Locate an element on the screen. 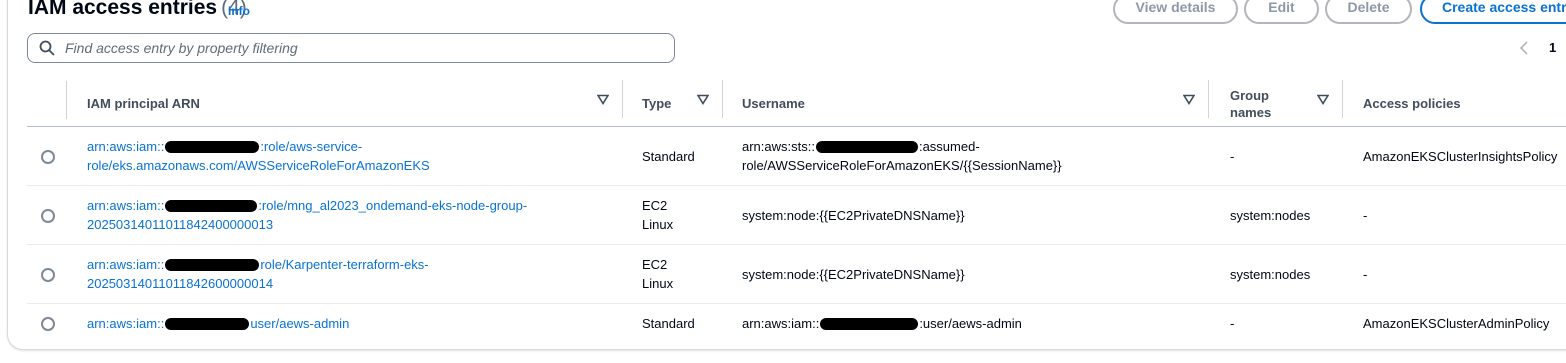  chevron-left-icon is located at coordinates (1524, 47).